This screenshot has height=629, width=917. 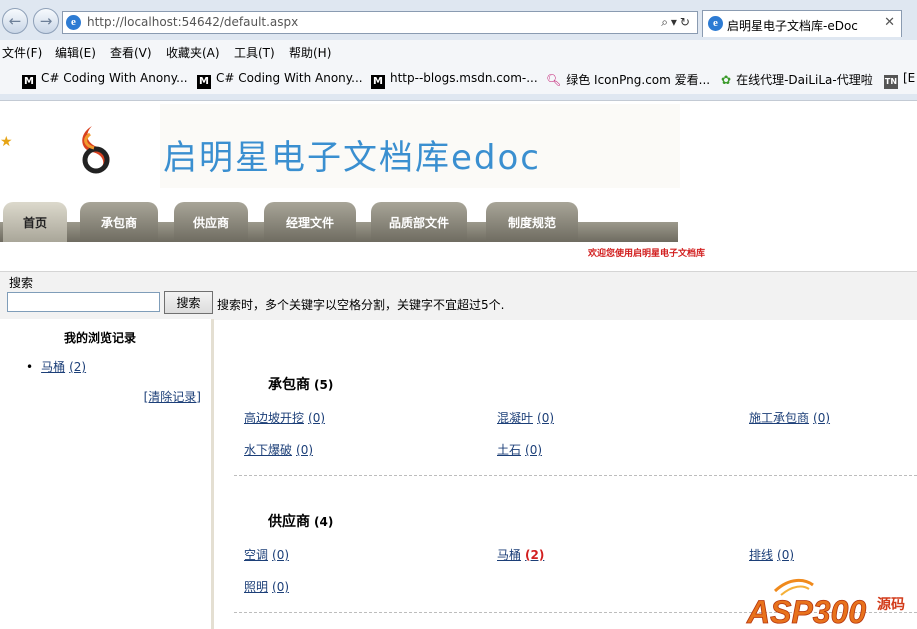 What do you see at coordinates (519, 449) in the screenshot?
I see `category-item-link: 土石 (0)` at bounding box center [519, 449].